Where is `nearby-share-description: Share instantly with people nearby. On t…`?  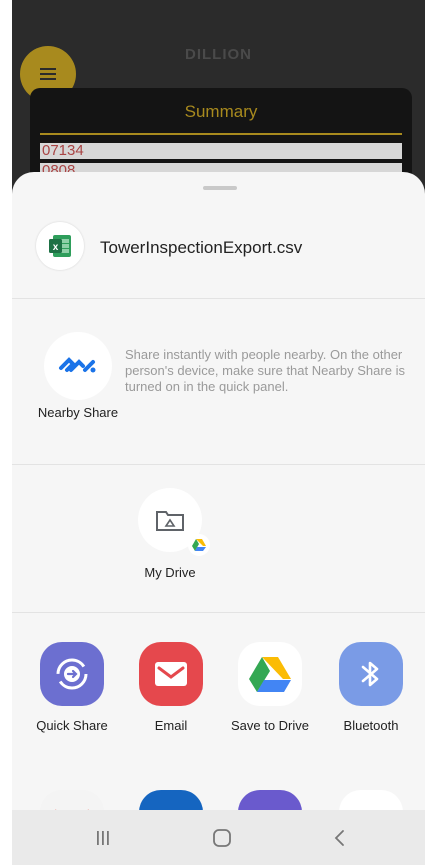 nearby-share-description: Share instantly with people nearby. On t… is located at coordinates (265, 370).